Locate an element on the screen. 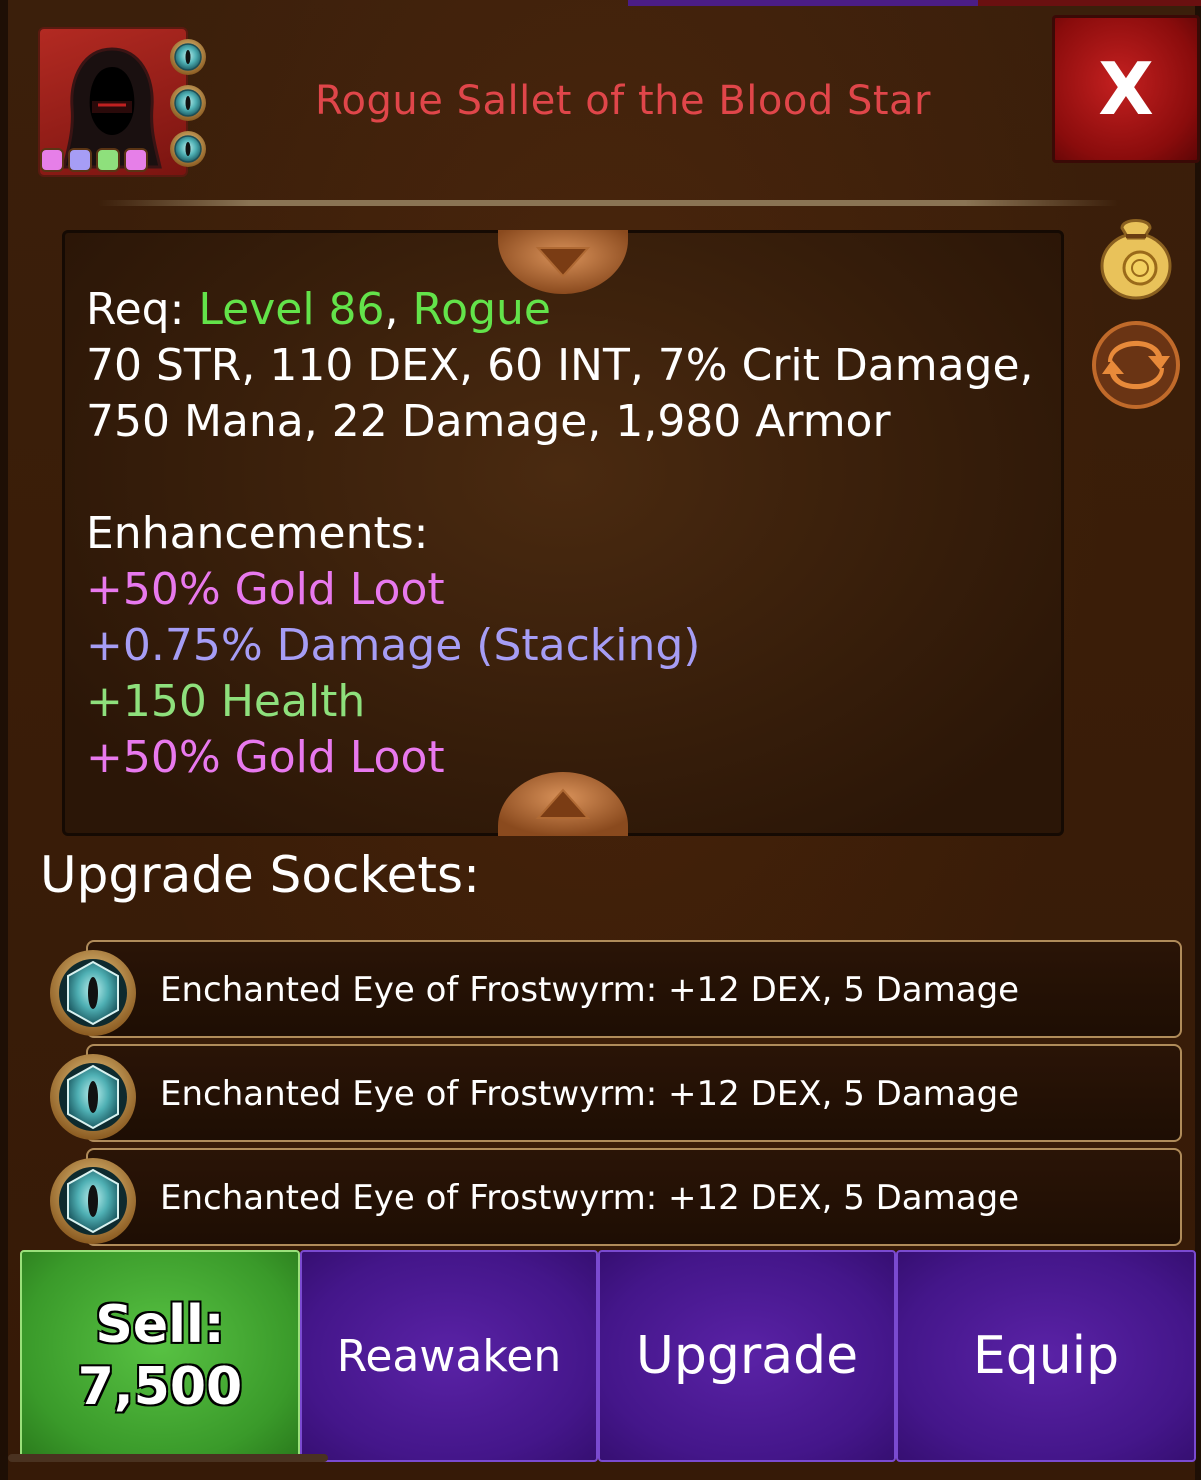  upgrade-button: Upgrade is located at coordinates (747, 1356).